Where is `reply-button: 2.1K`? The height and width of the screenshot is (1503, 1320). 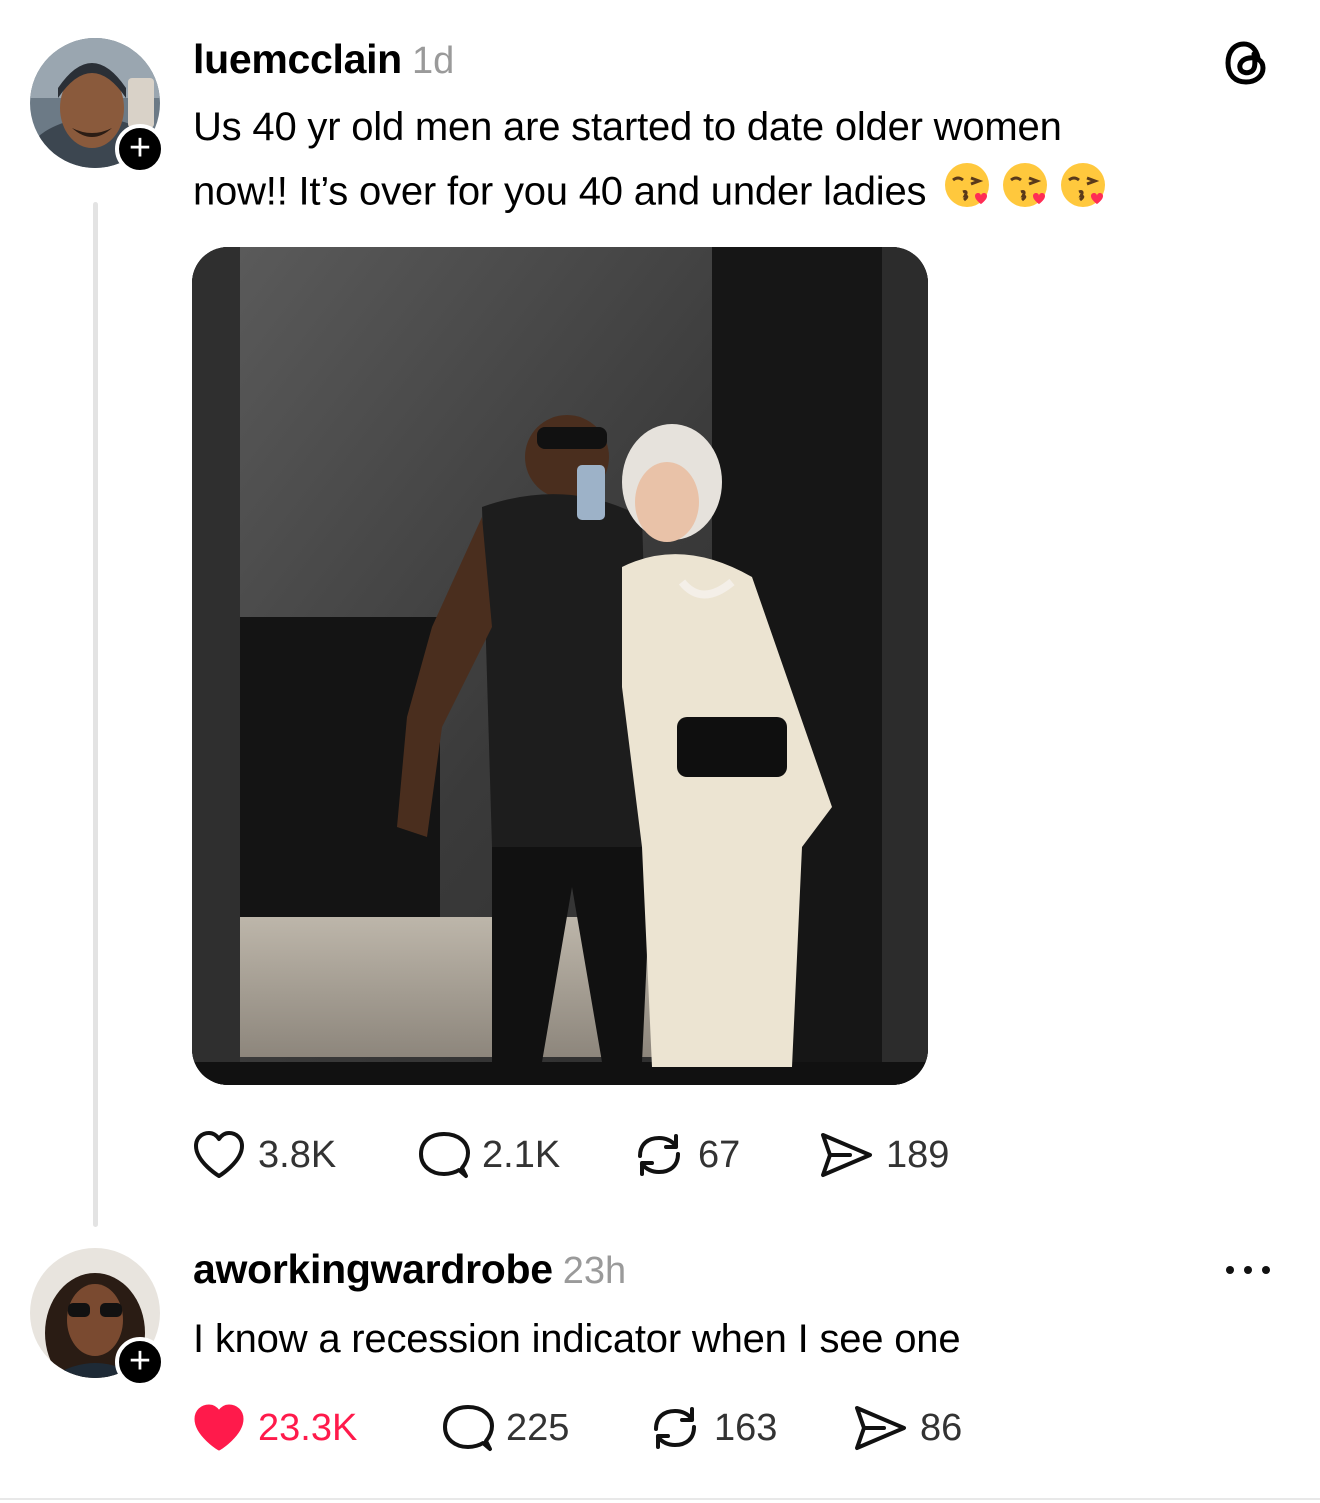 reply-button: 2.1K is located at coordinates (489, 1155).